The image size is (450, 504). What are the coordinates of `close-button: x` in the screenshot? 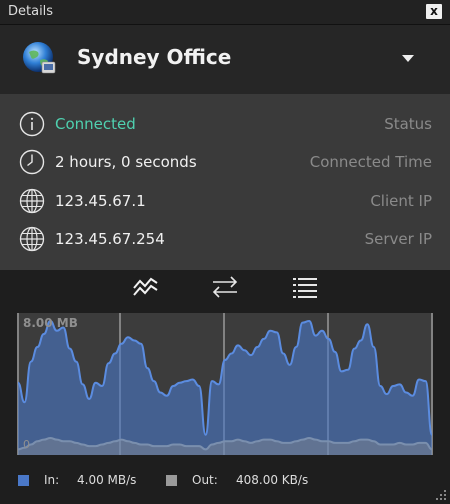 It's located at (434, 11).